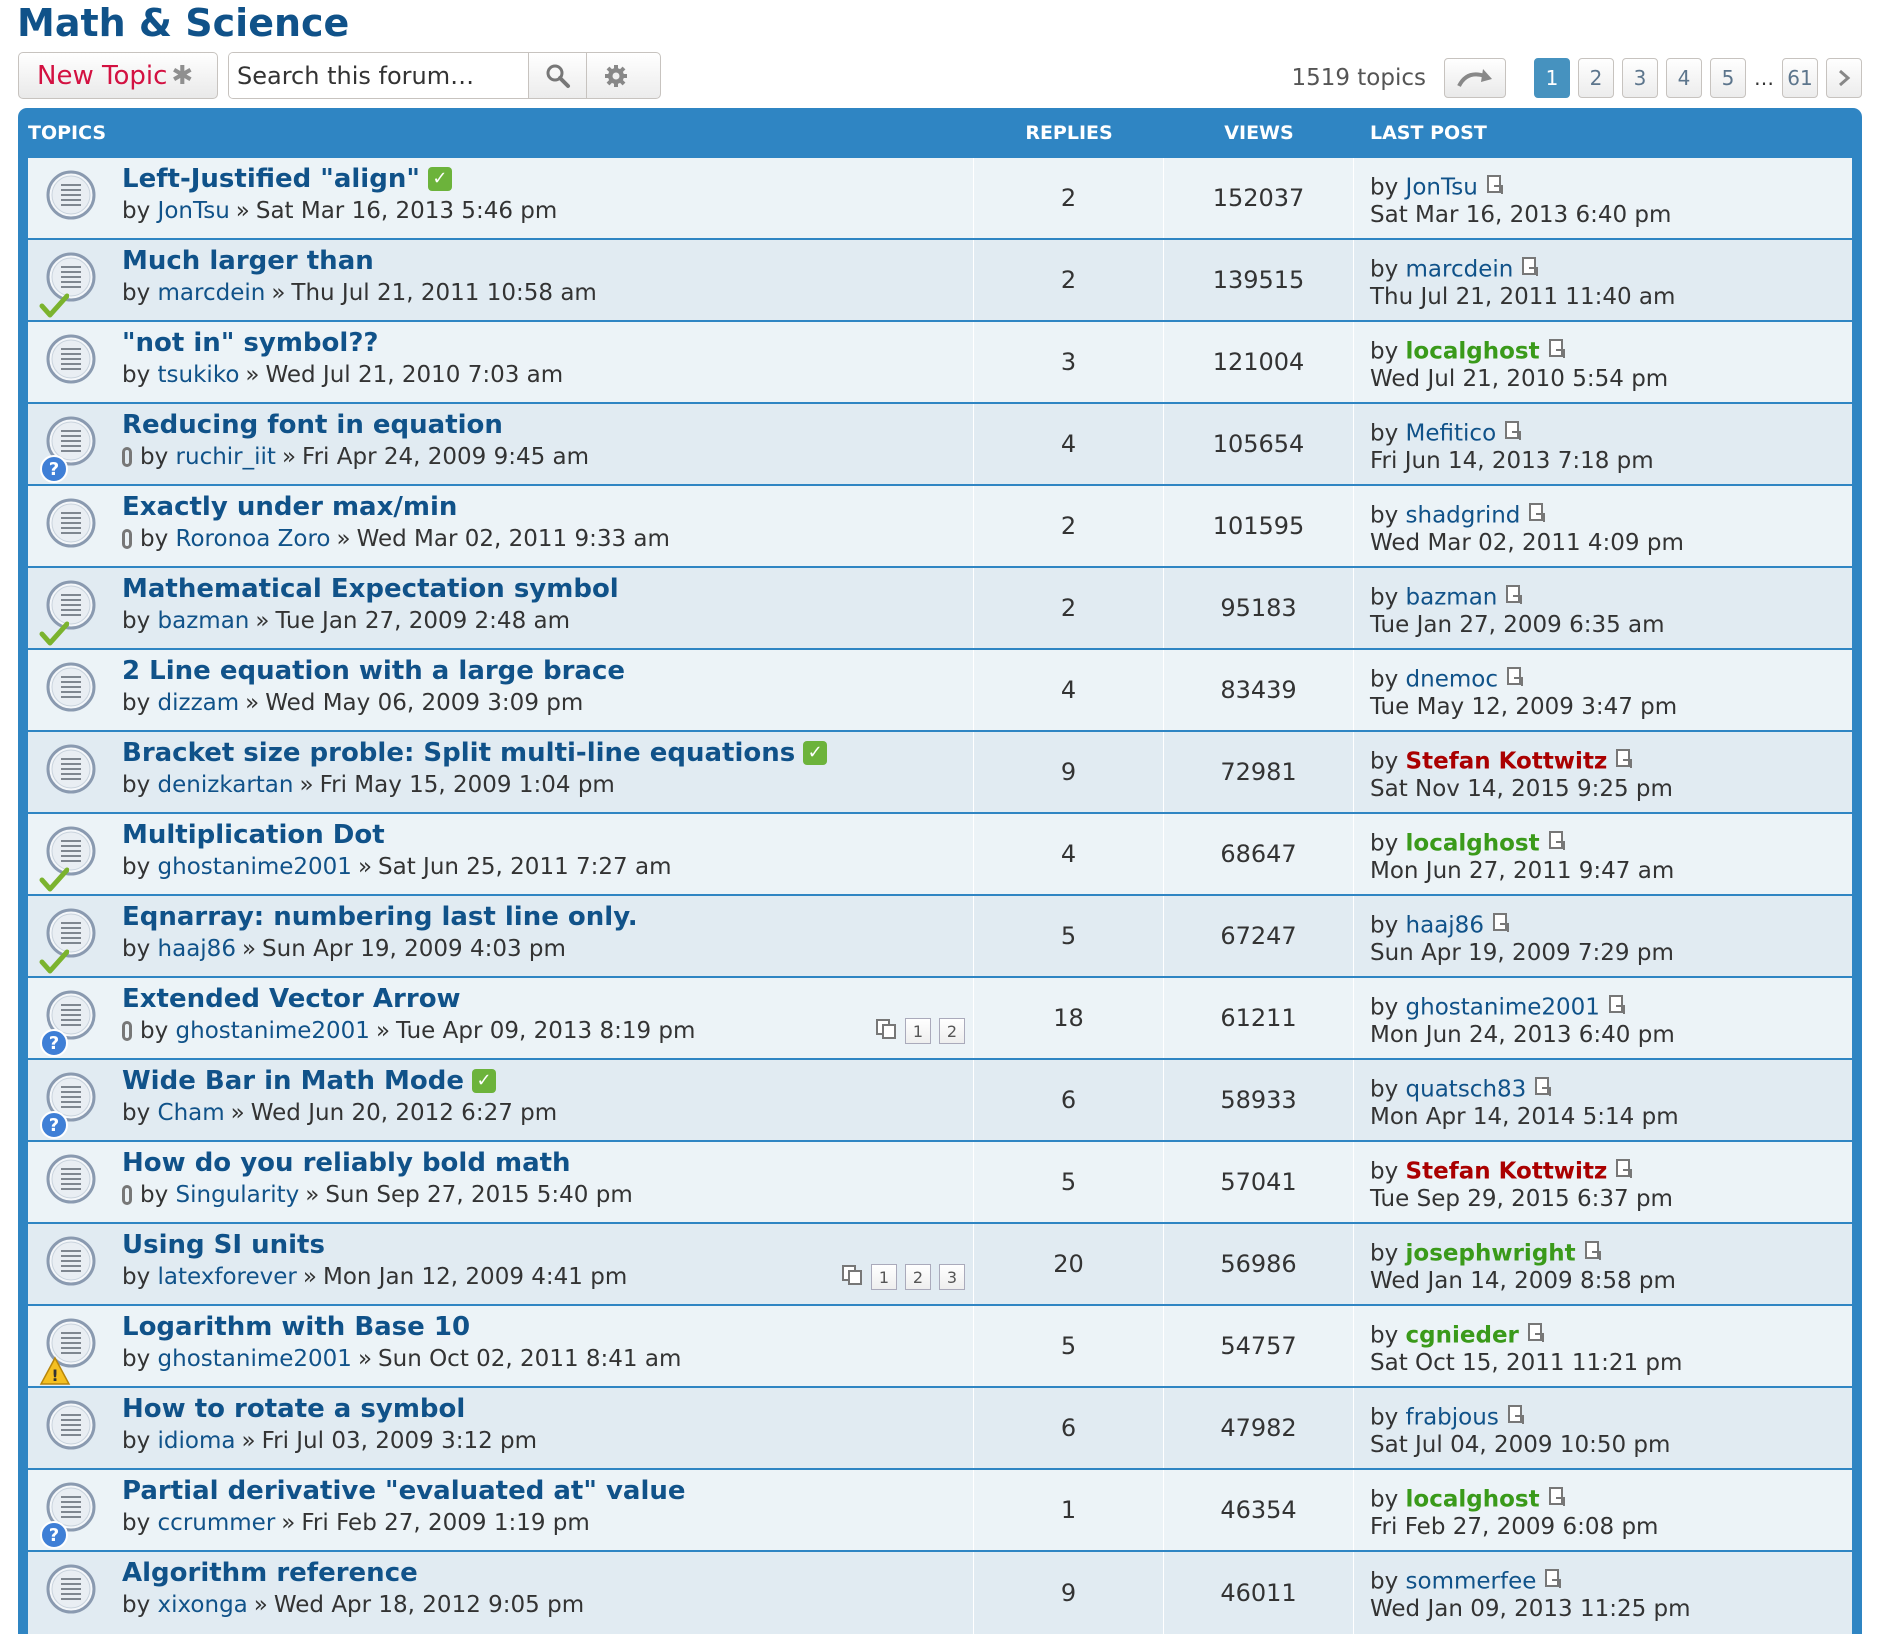  I want to click on topic-title-link: Multiplication Dot, so click(253, 835).